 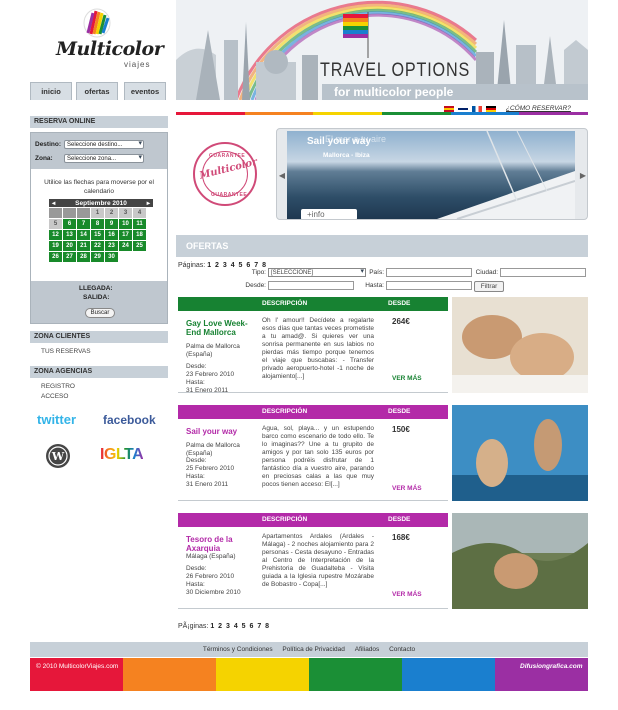 I want to click on calendar-day: 14, so click(x=83, y=235).